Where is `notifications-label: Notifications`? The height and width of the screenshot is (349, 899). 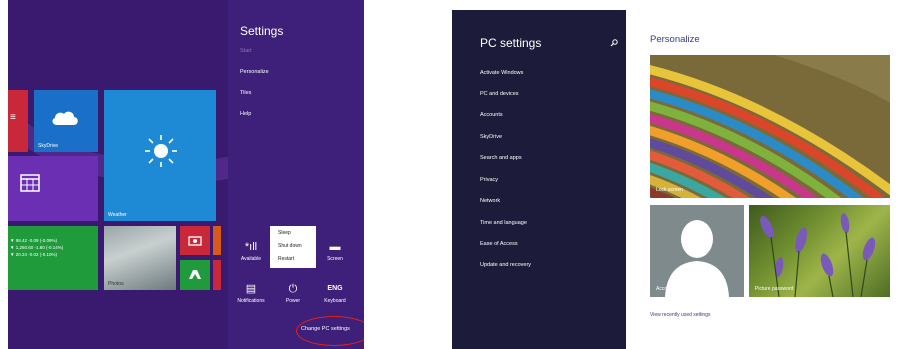
notifications-label: Notifications is located at coordinates (251, 301).